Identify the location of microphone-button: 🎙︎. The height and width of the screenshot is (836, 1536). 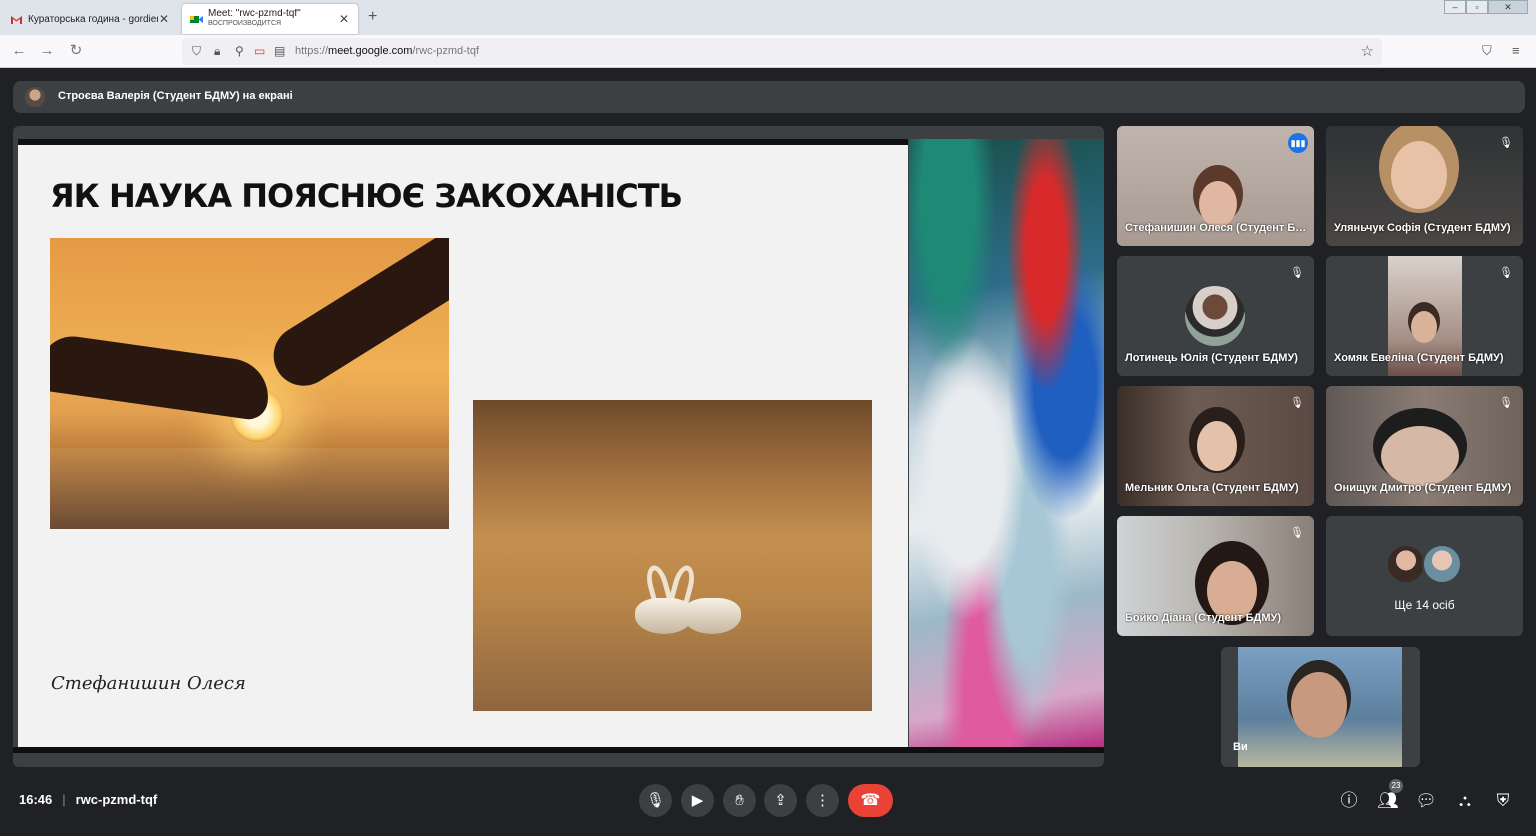
(655, 800).